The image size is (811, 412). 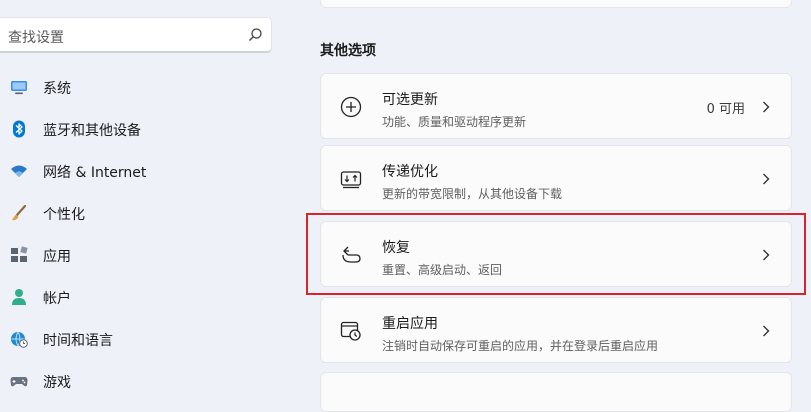 I want to click on delivery-optimization-icon, so click(x=351, y=180).